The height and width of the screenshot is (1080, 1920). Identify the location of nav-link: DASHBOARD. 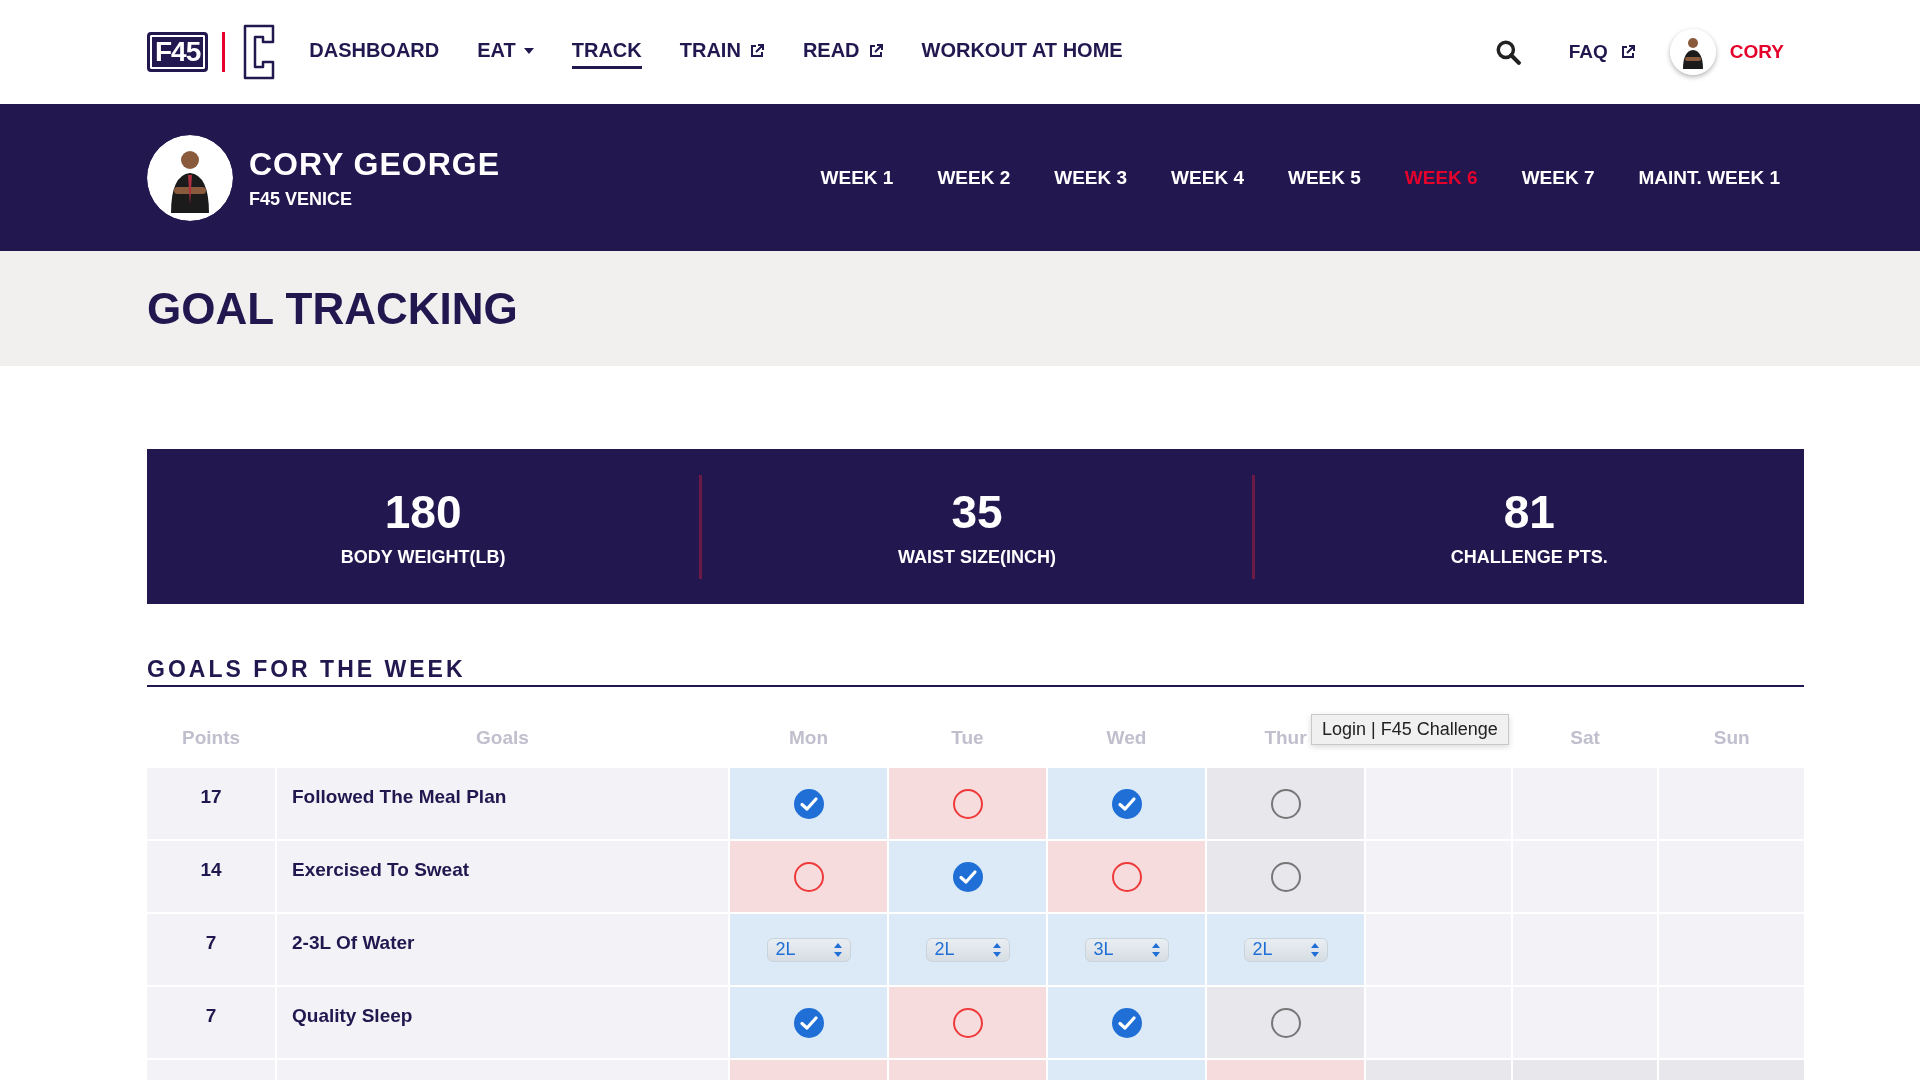
(374, 52).